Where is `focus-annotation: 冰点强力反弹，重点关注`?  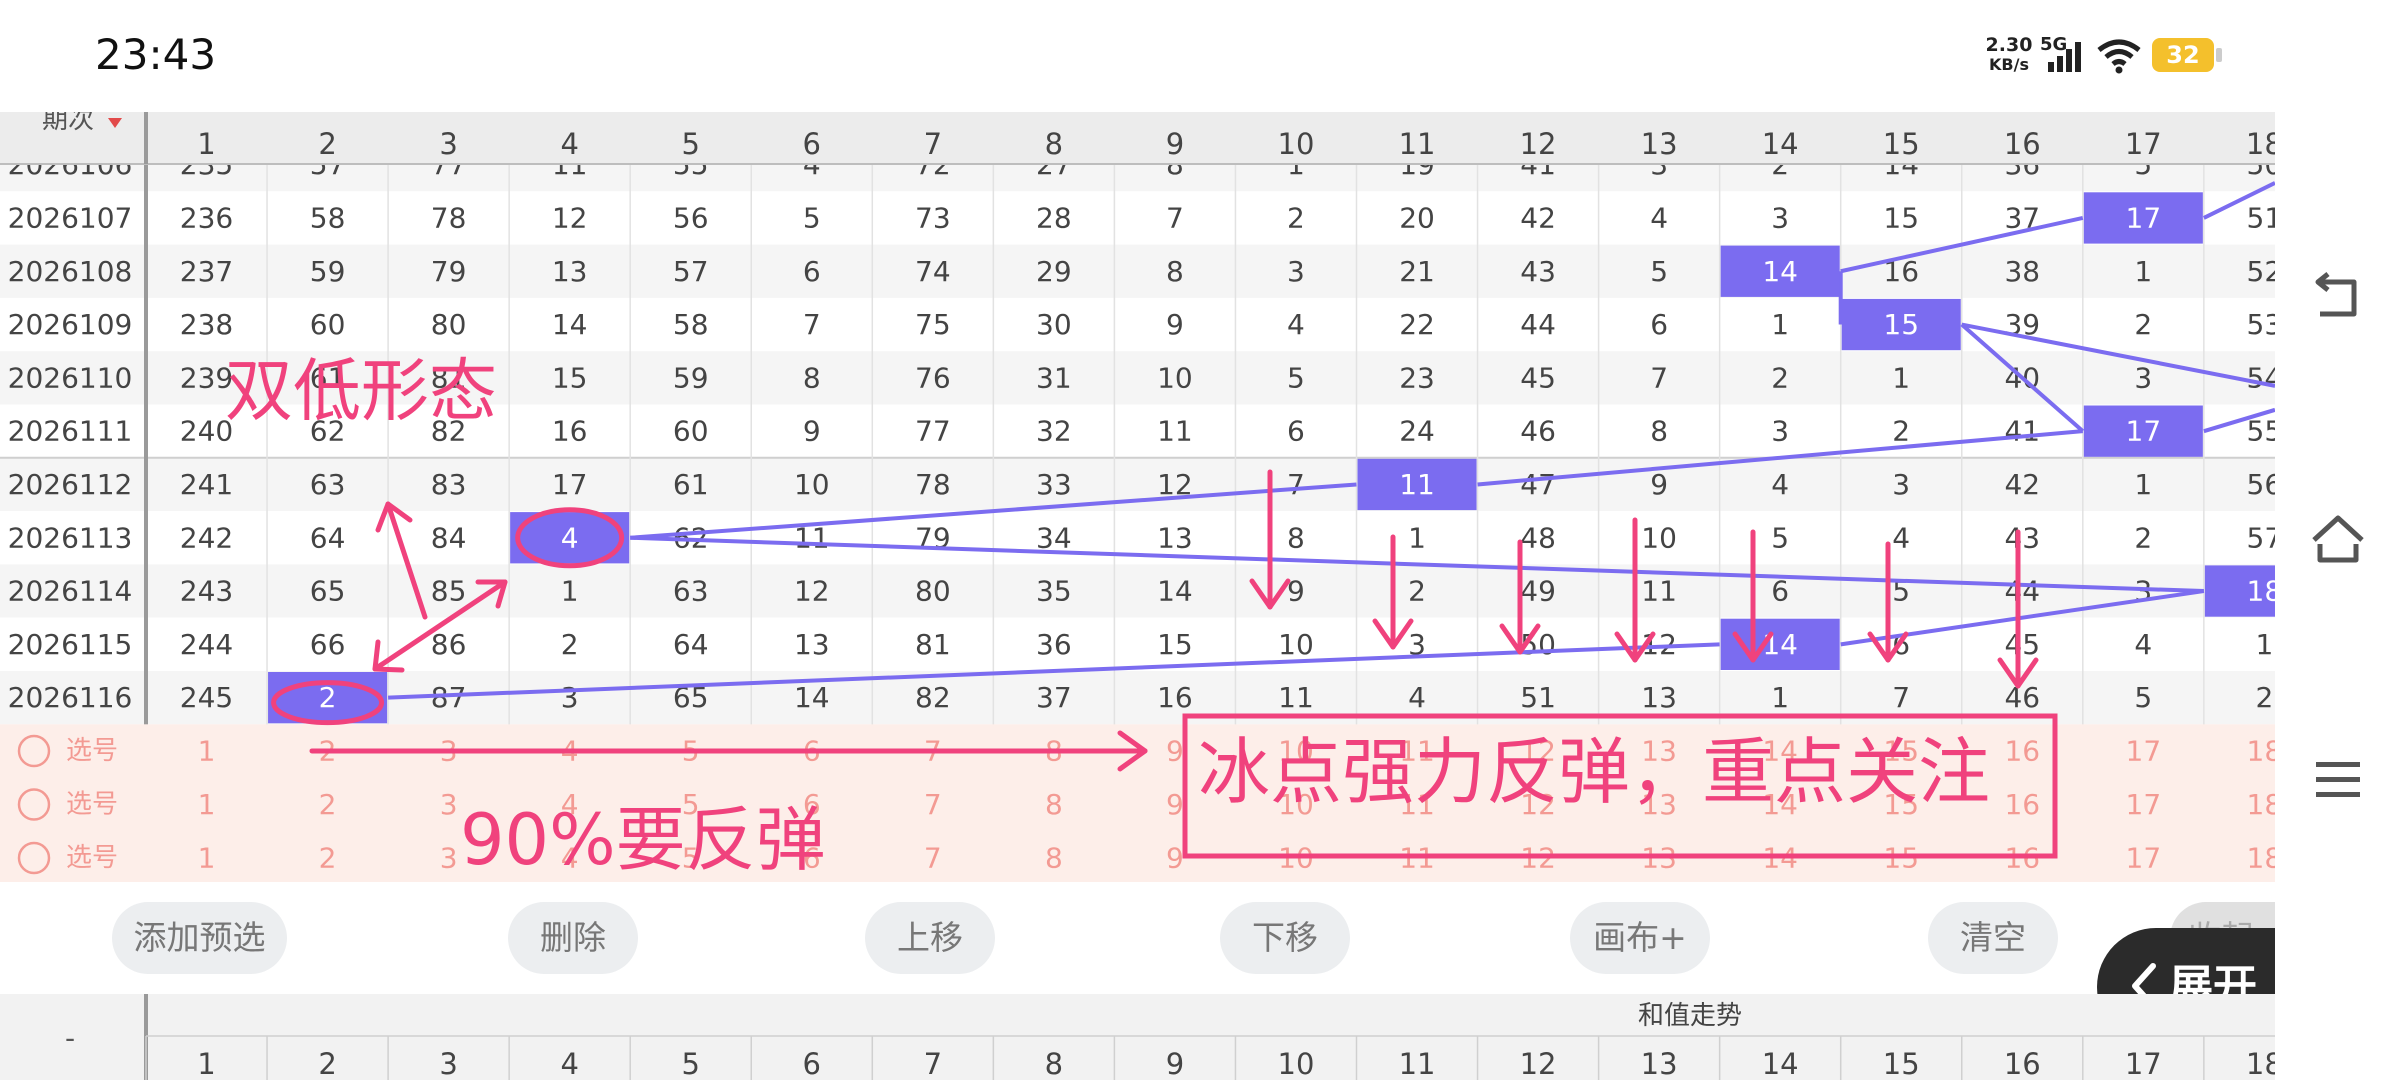
focus-annotation: 冰点强力反弹，重点关注 is located at coordinates (1594, 772).